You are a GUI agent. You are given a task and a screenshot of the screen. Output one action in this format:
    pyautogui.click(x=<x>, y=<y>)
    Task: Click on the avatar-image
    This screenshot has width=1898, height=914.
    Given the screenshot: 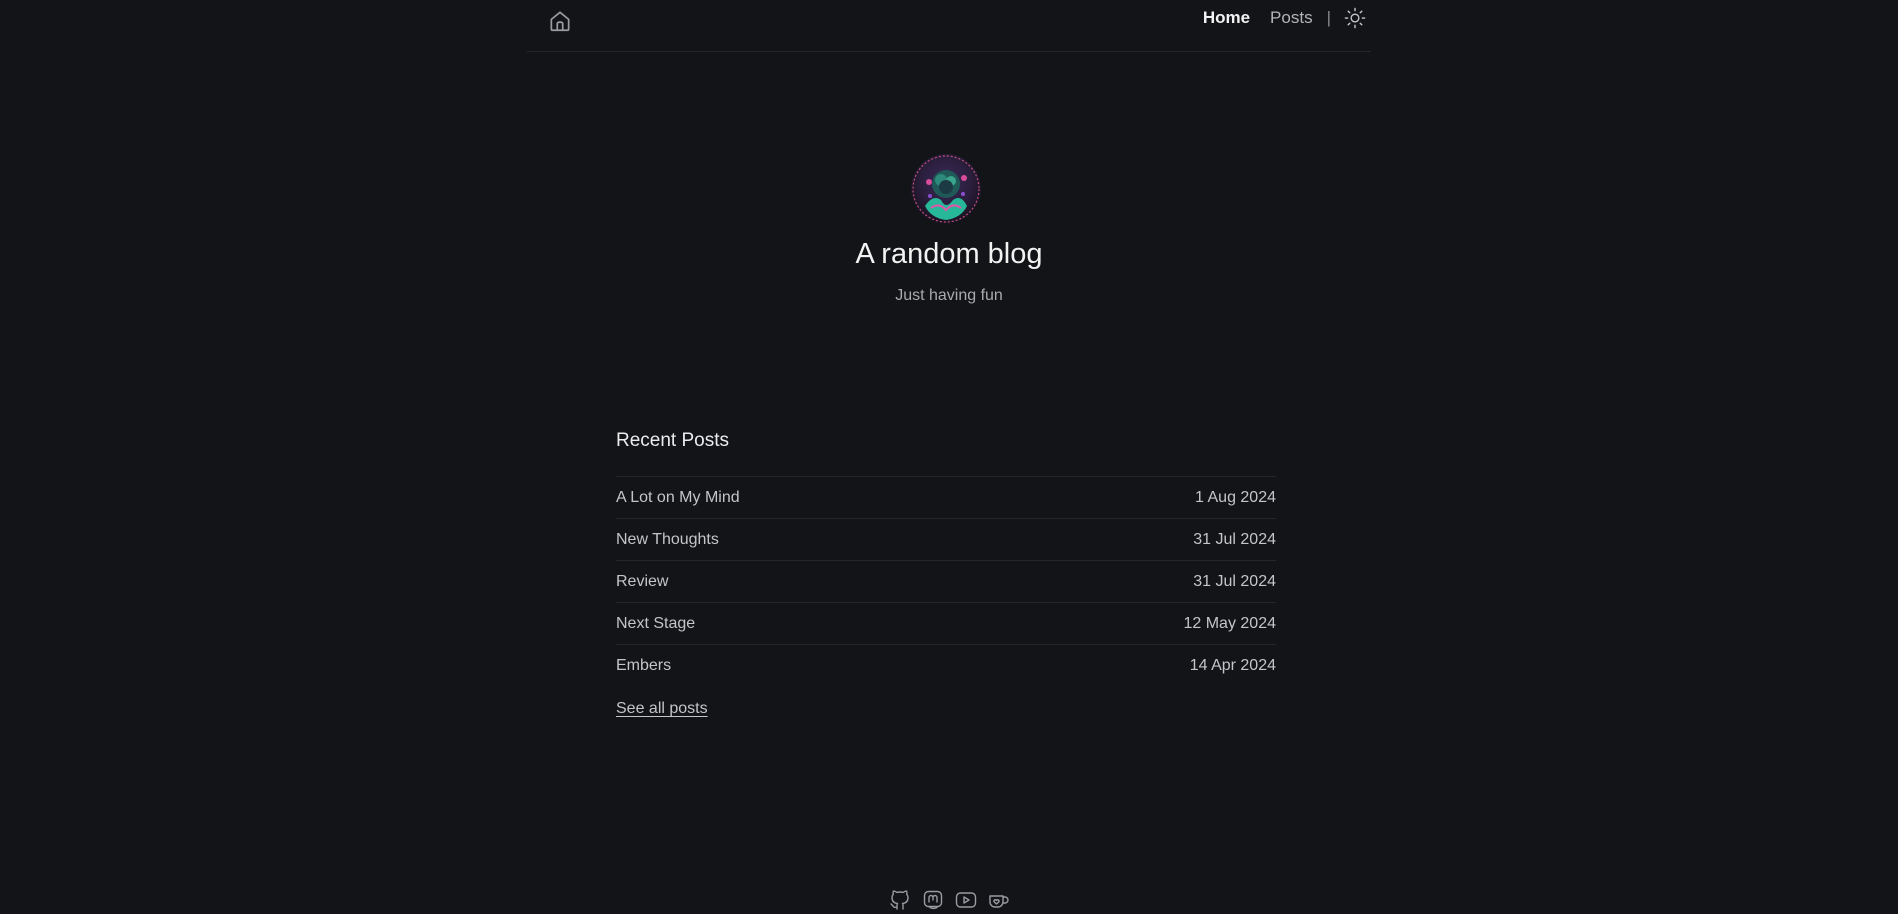 What is the action you would take?
    pyautogui.click(x=946, y=189)
    